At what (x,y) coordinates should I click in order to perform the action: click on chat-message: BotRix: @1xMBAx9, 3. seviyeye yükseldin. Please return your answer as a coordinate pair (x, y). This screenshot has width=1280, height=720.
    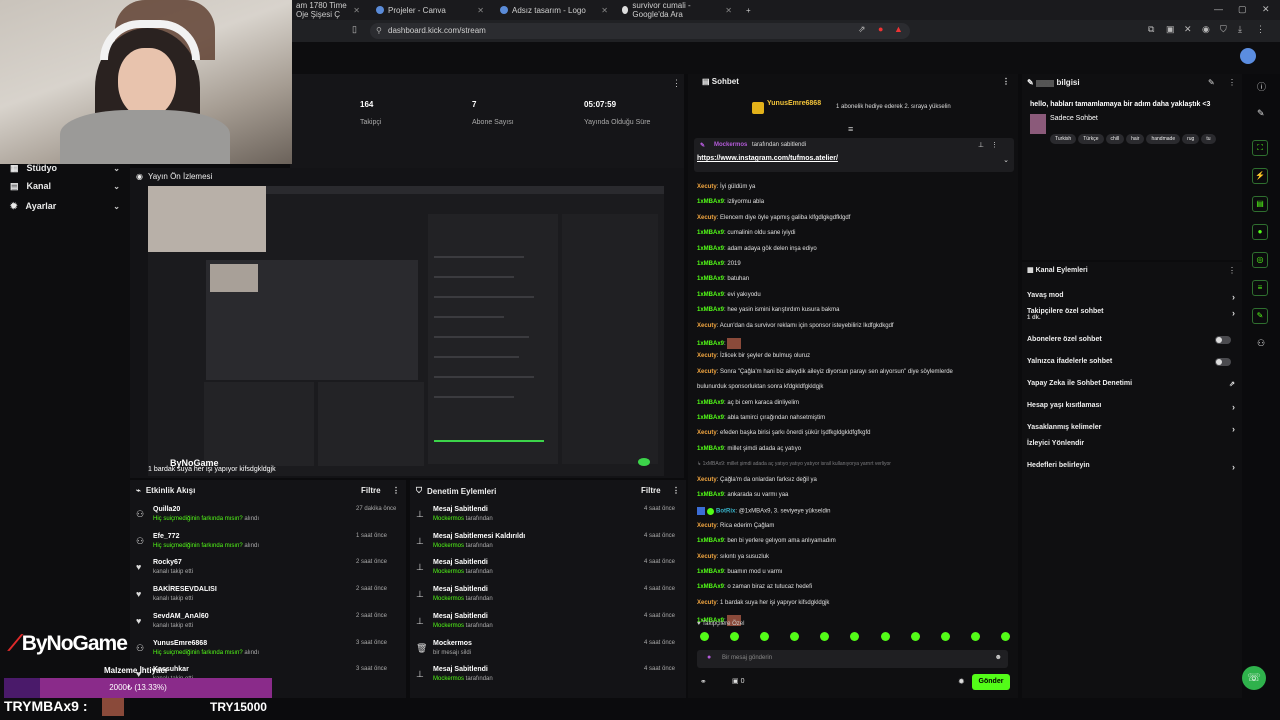
    Looking at the image, I should click on (763, 511).